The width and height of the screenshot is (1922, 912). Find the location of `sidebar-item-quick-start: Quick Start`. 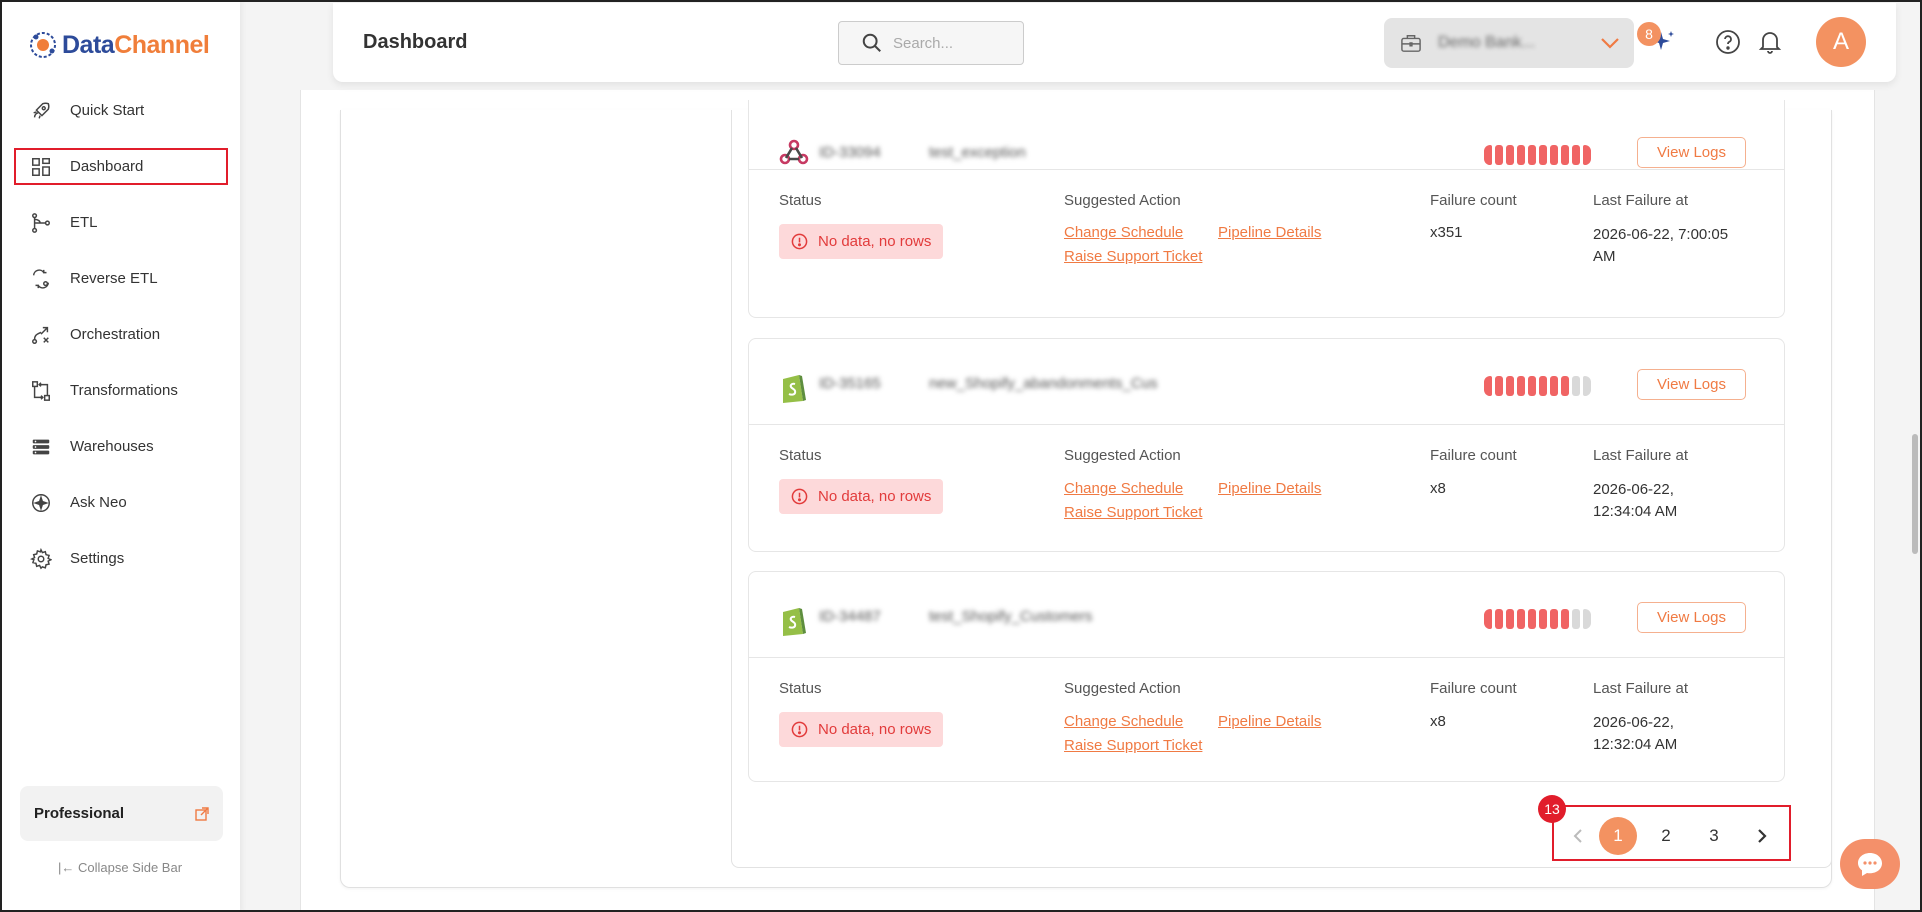

sidebar-item-quick-start: Quick Start is located at coordinates (121, 110).